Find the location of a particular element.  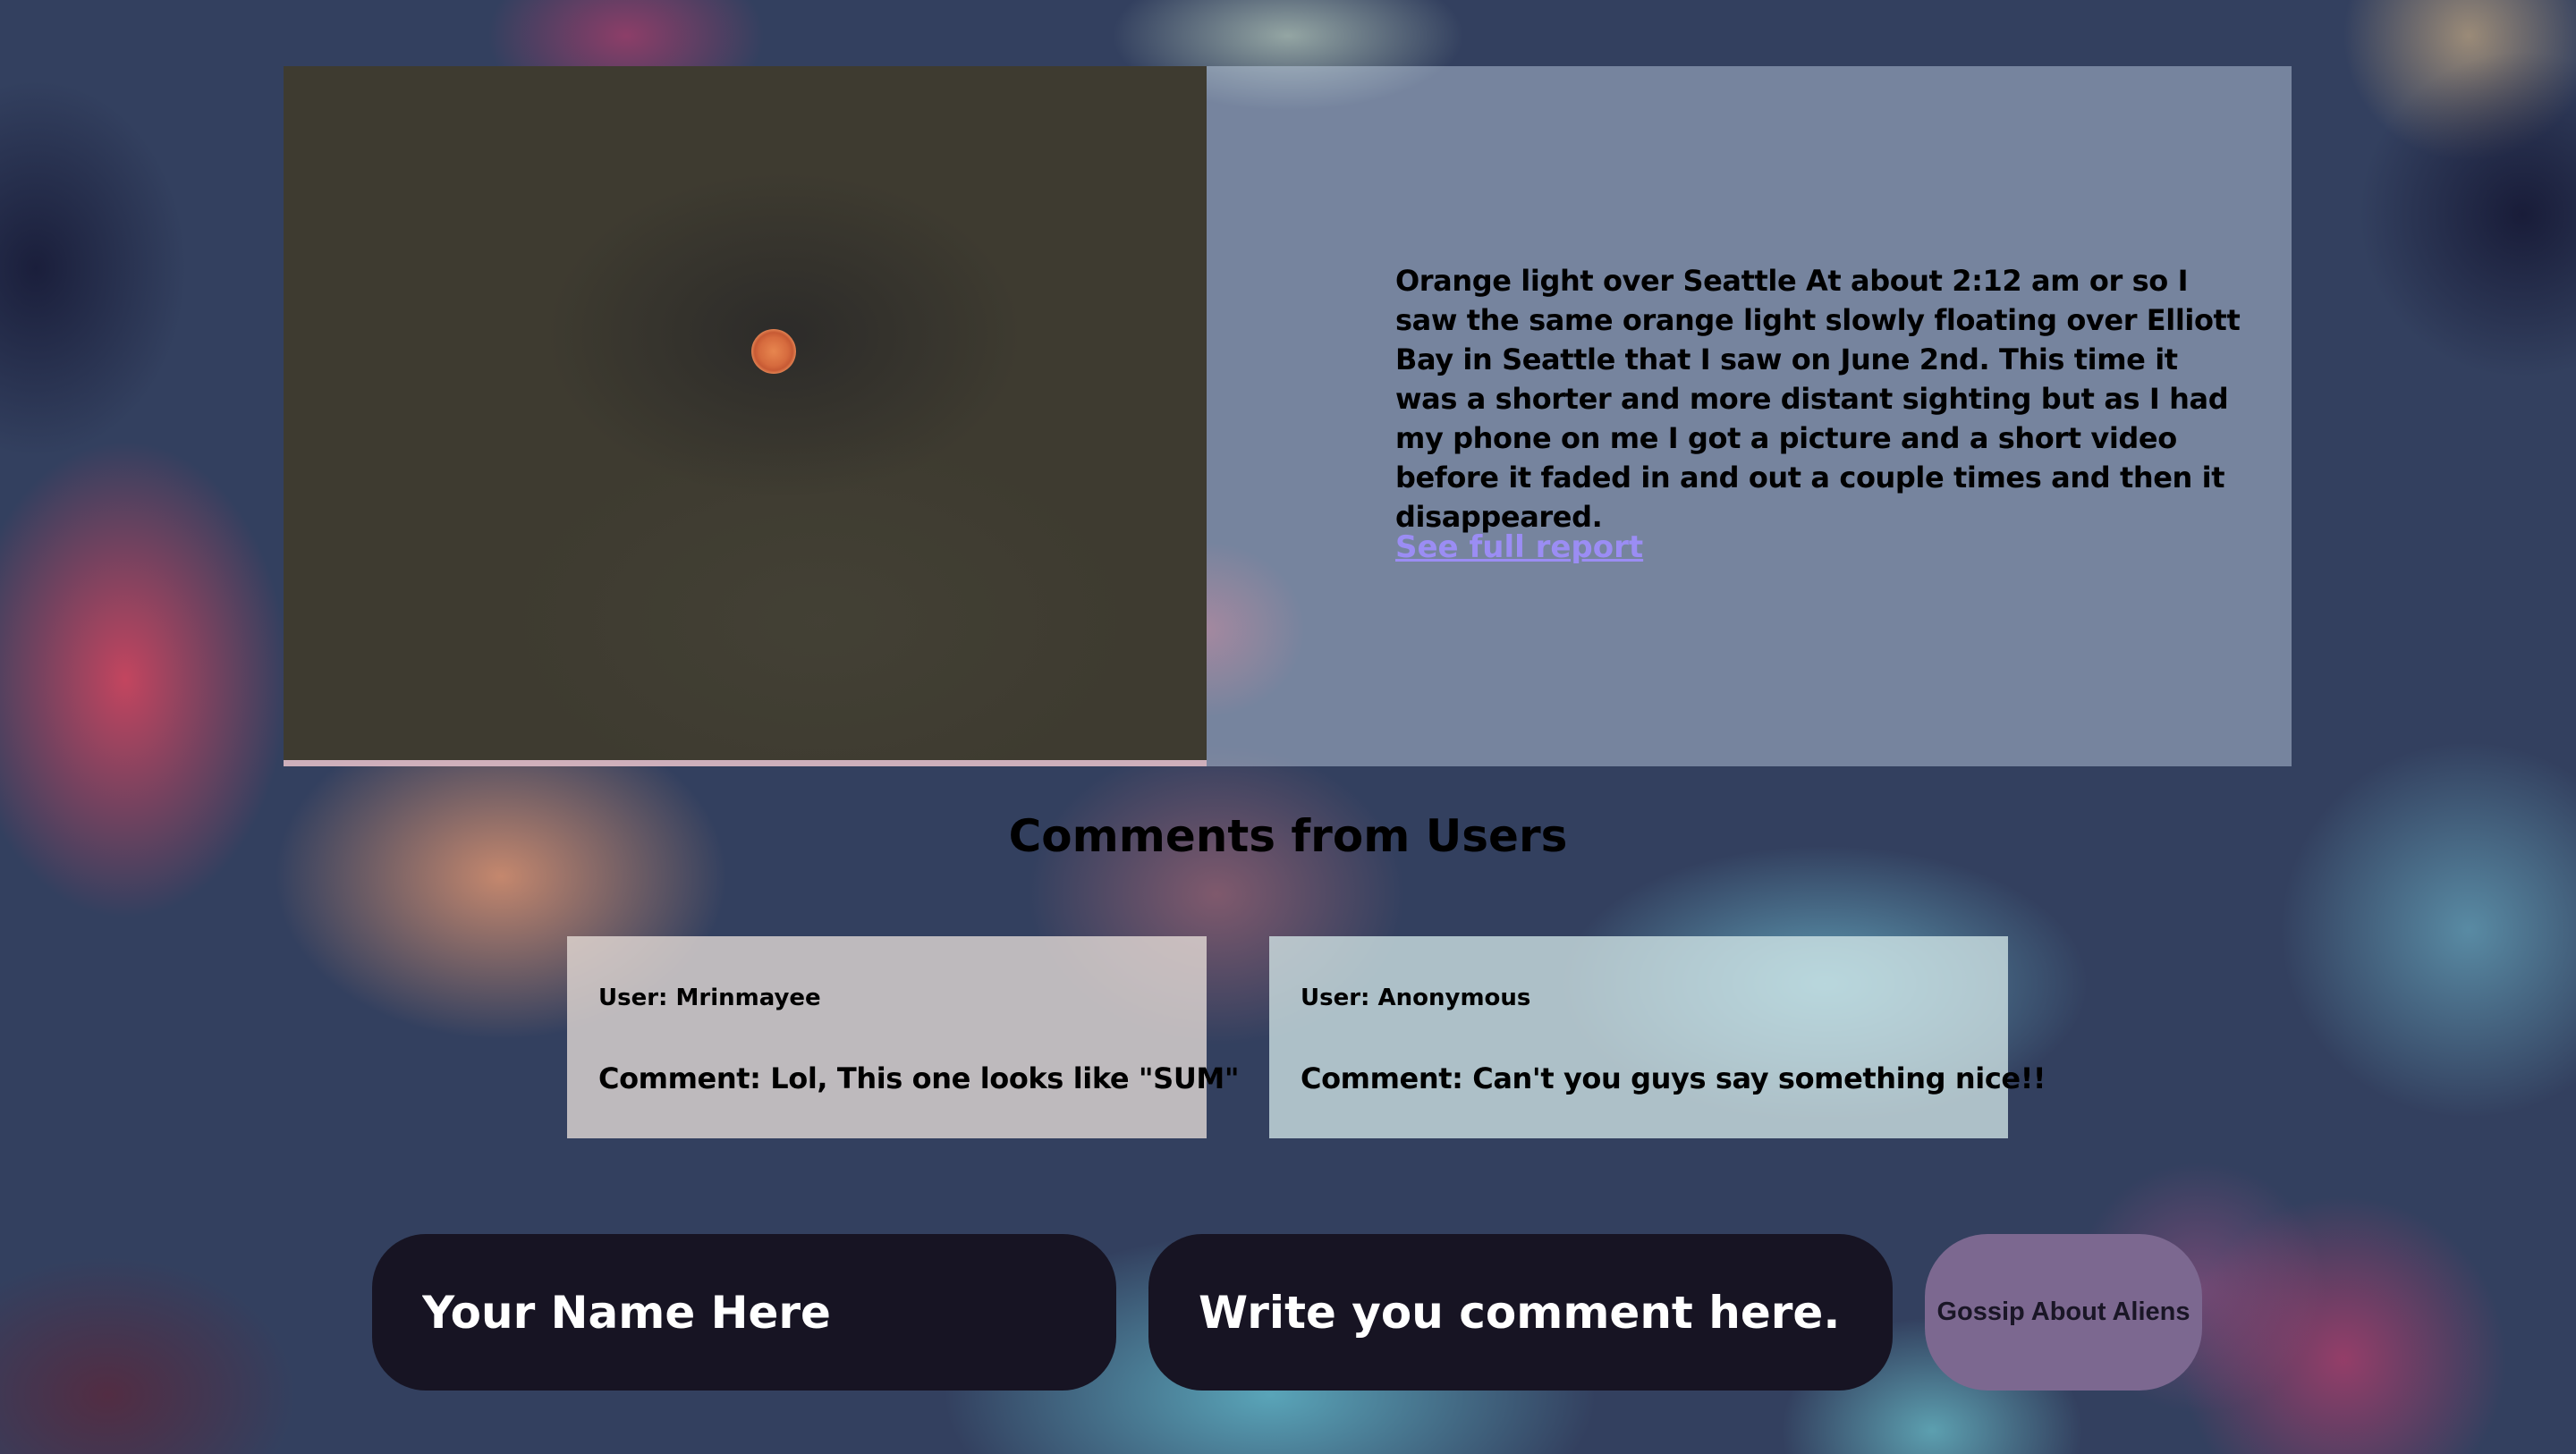

gossip-submit-button: Gossip About Aliens is located at coordinates (2063, 1313).